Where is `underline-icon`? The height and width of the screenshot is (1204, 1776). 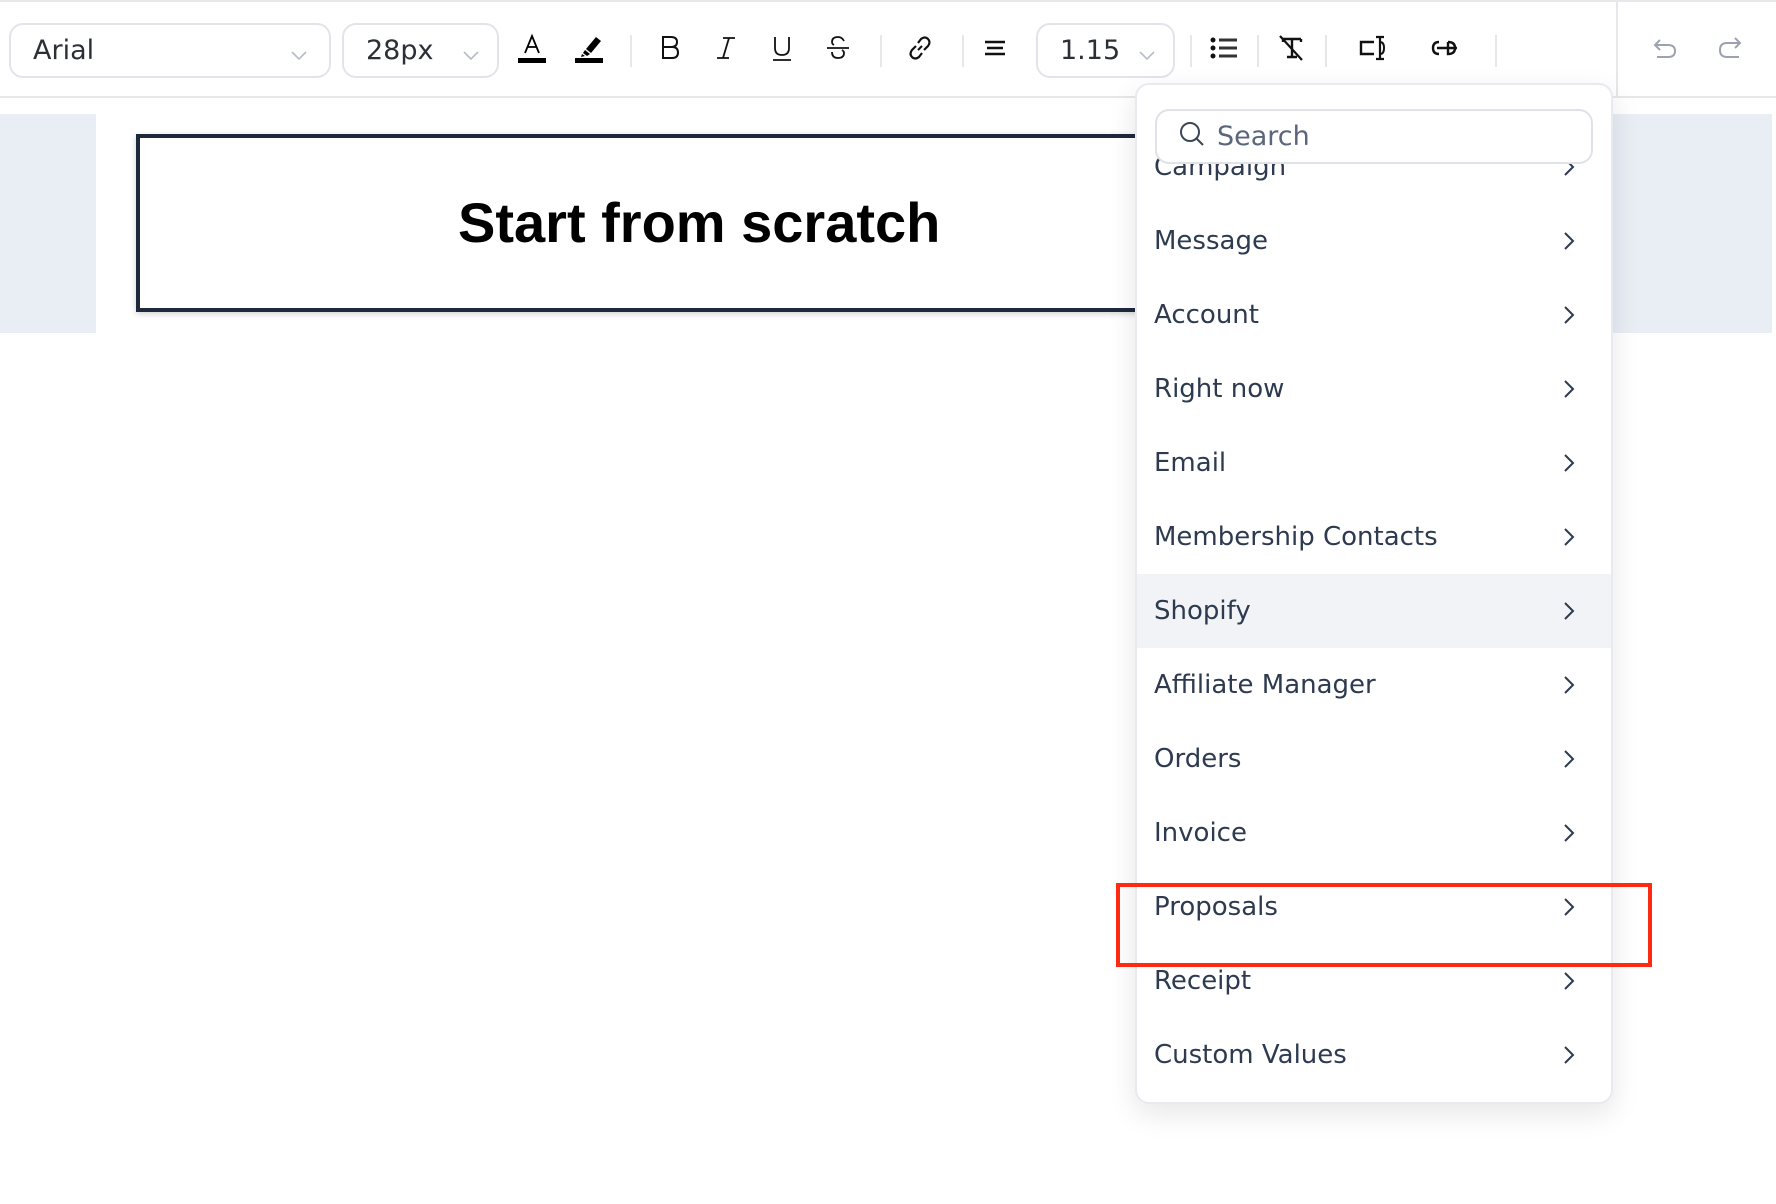
underline-icon is located at coordinates (782, 50).